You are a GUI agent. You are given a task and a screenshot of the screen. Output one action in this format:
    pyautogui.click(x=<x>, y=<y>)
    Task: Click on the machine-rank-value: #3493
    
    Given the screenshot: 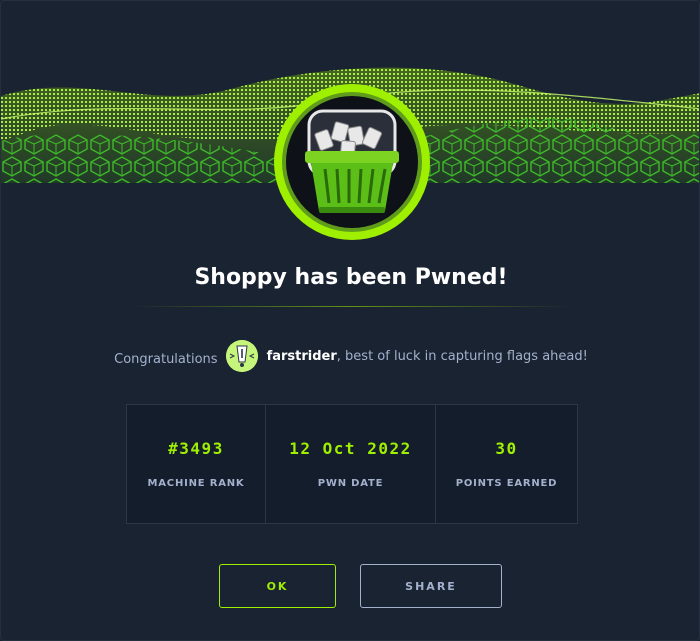 What is the action you would take?
    pyautogui.click(x=196, y=448)
    